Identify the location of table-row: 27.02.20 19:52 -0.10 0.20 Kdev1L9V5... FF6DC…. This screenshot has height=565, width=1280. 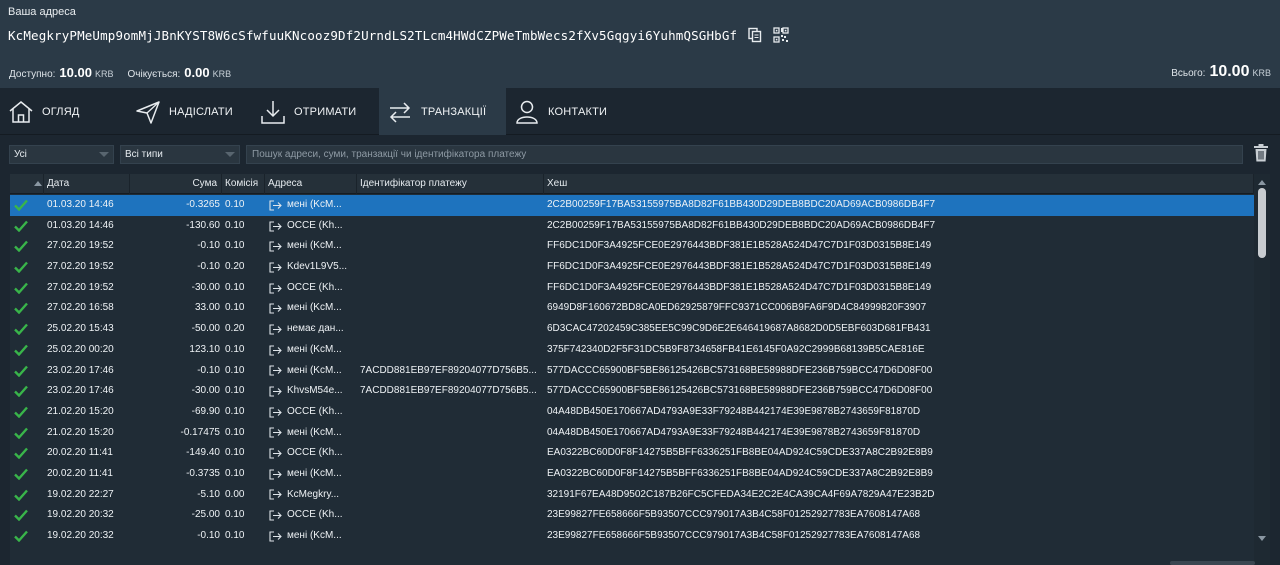
(632, 267).